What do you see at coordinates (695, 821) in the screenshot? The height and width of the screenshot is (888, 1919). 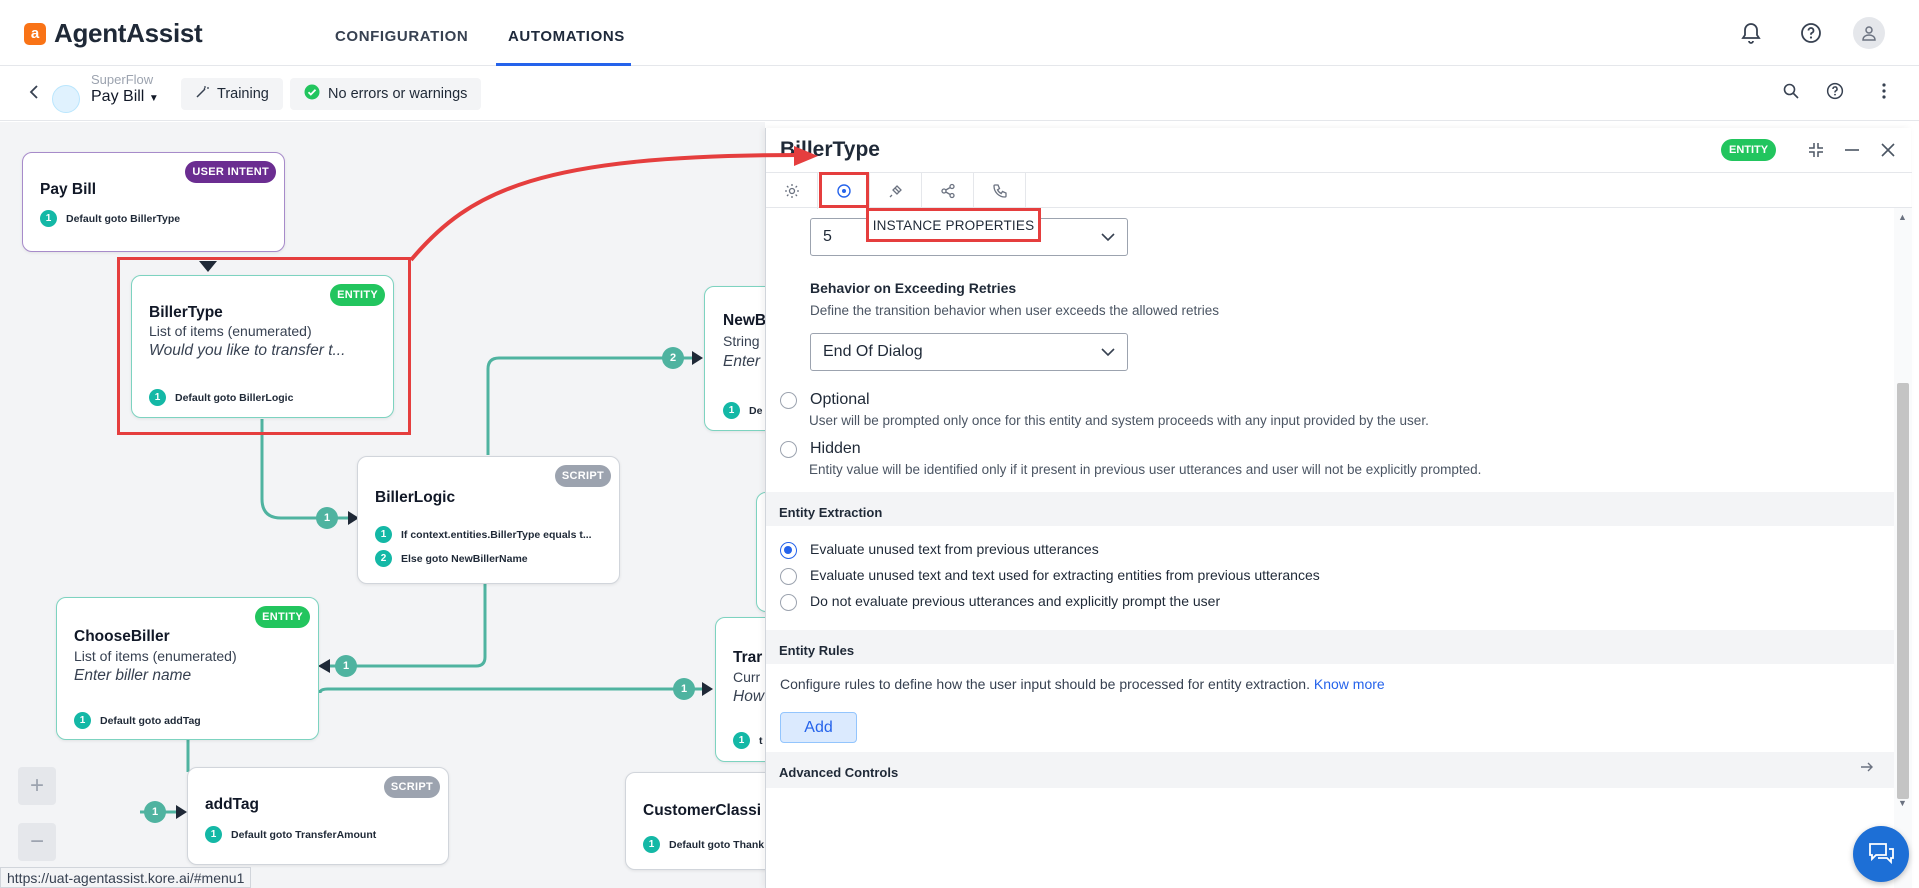 I see `node-customerclassification: CustomerClassi 1 Default goto Thank` at bounding box center [695, 821].